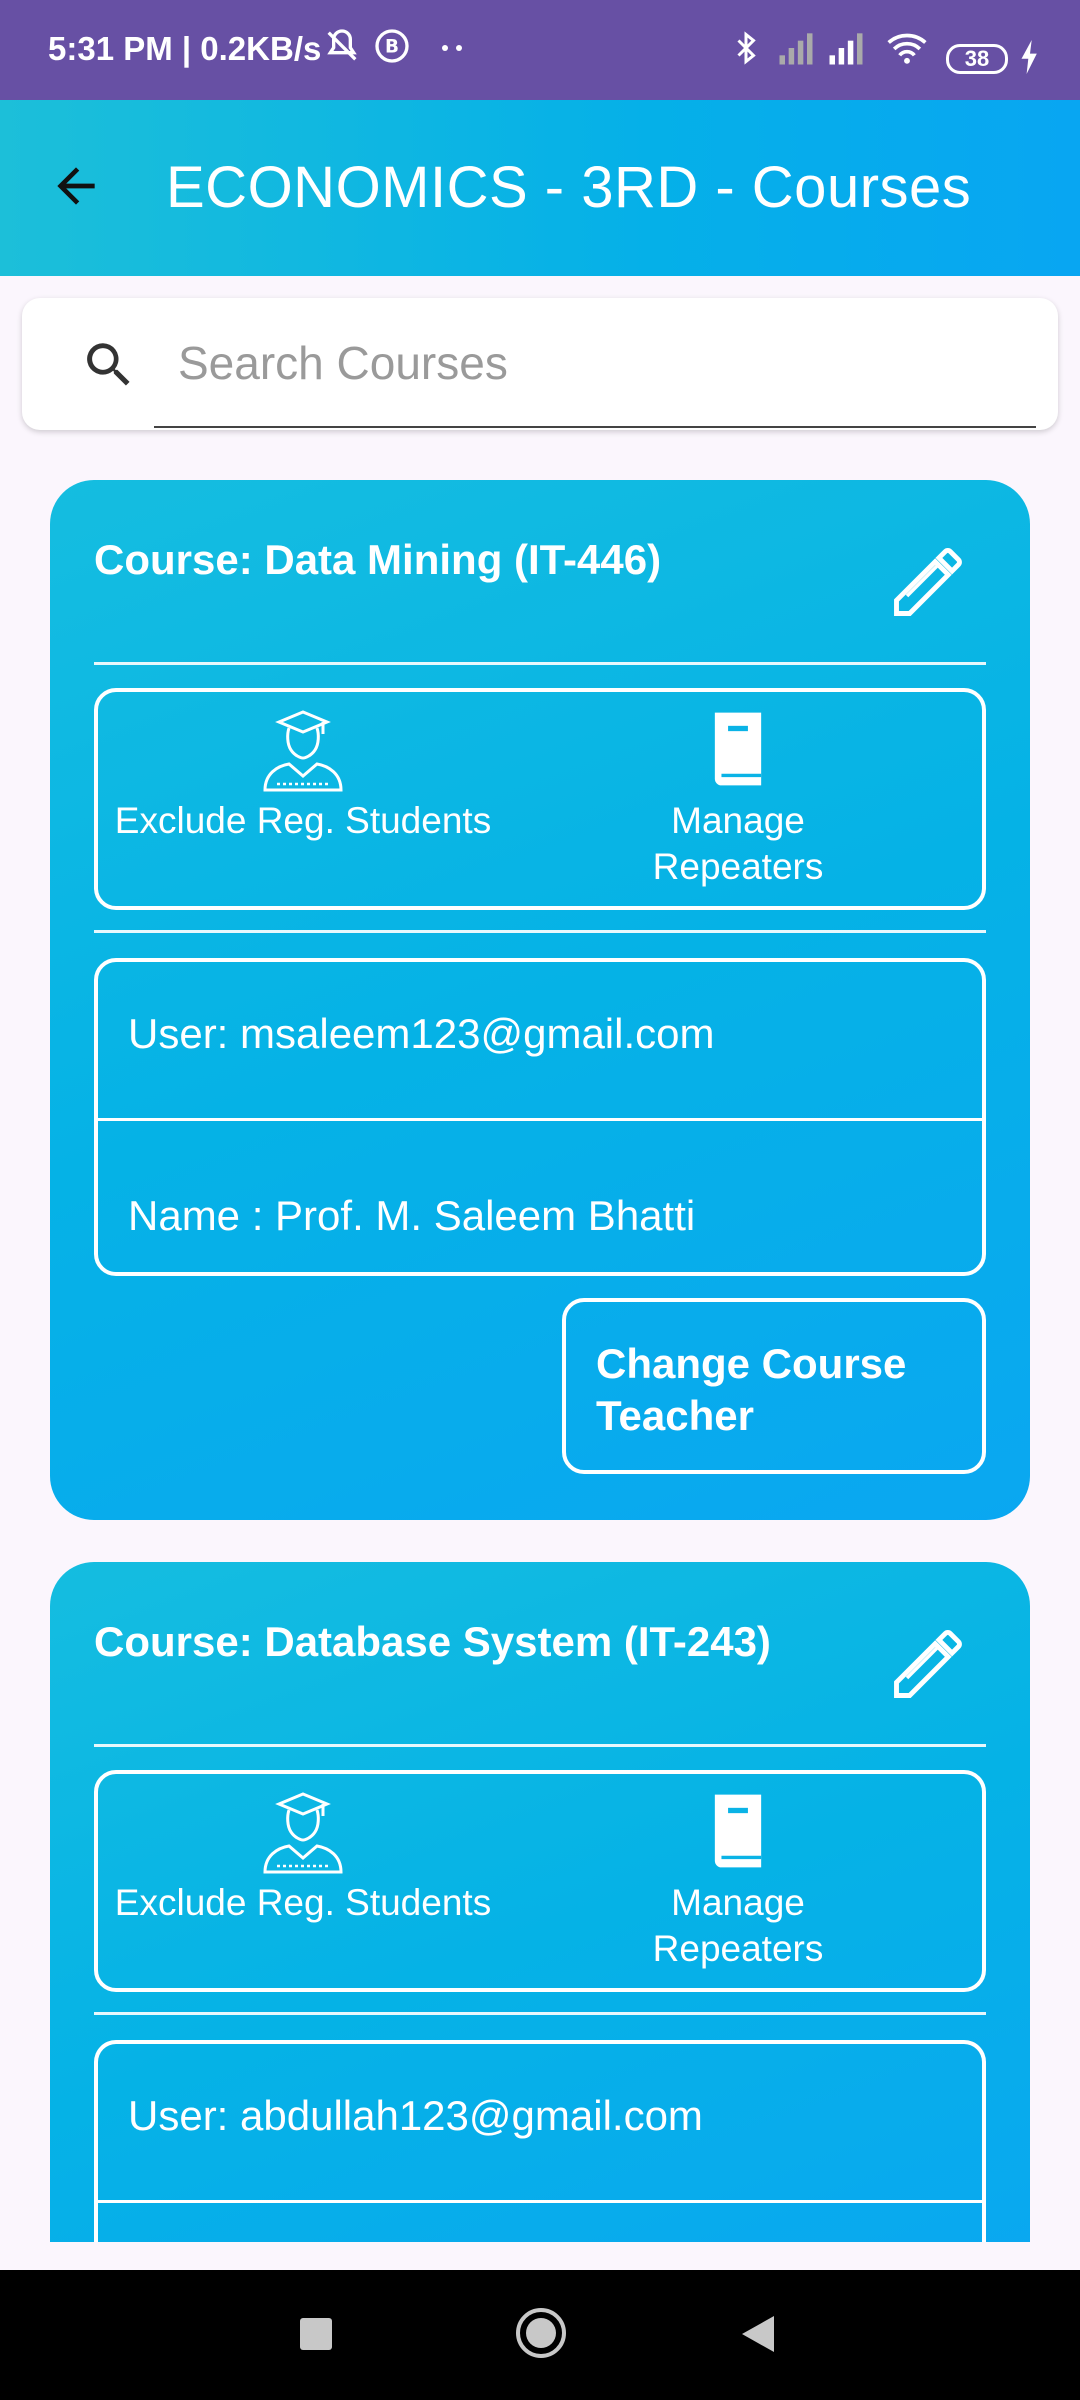  I want to click on recents-square-icon, so click(316, 2336).